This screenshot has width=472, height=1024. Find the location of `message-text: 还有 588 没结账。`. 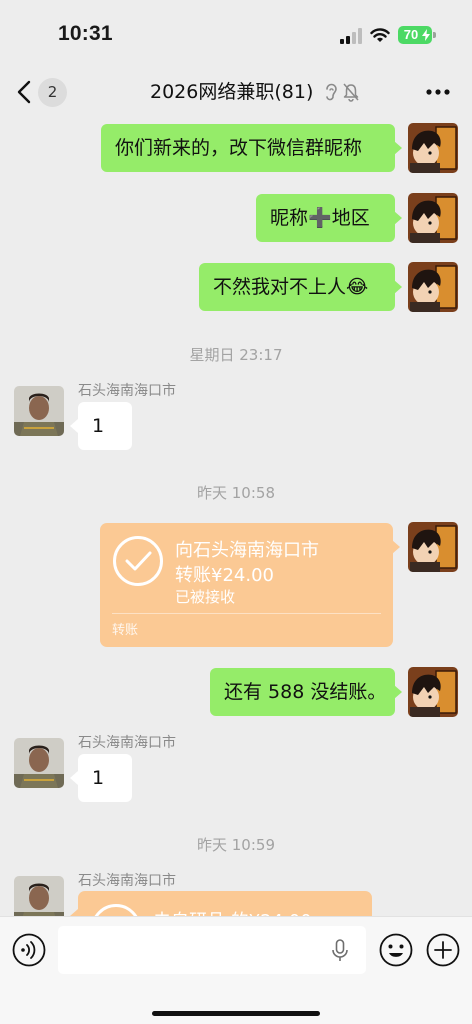

message-text: 还有 588 没结账。 is located at coordinates (305, 692).